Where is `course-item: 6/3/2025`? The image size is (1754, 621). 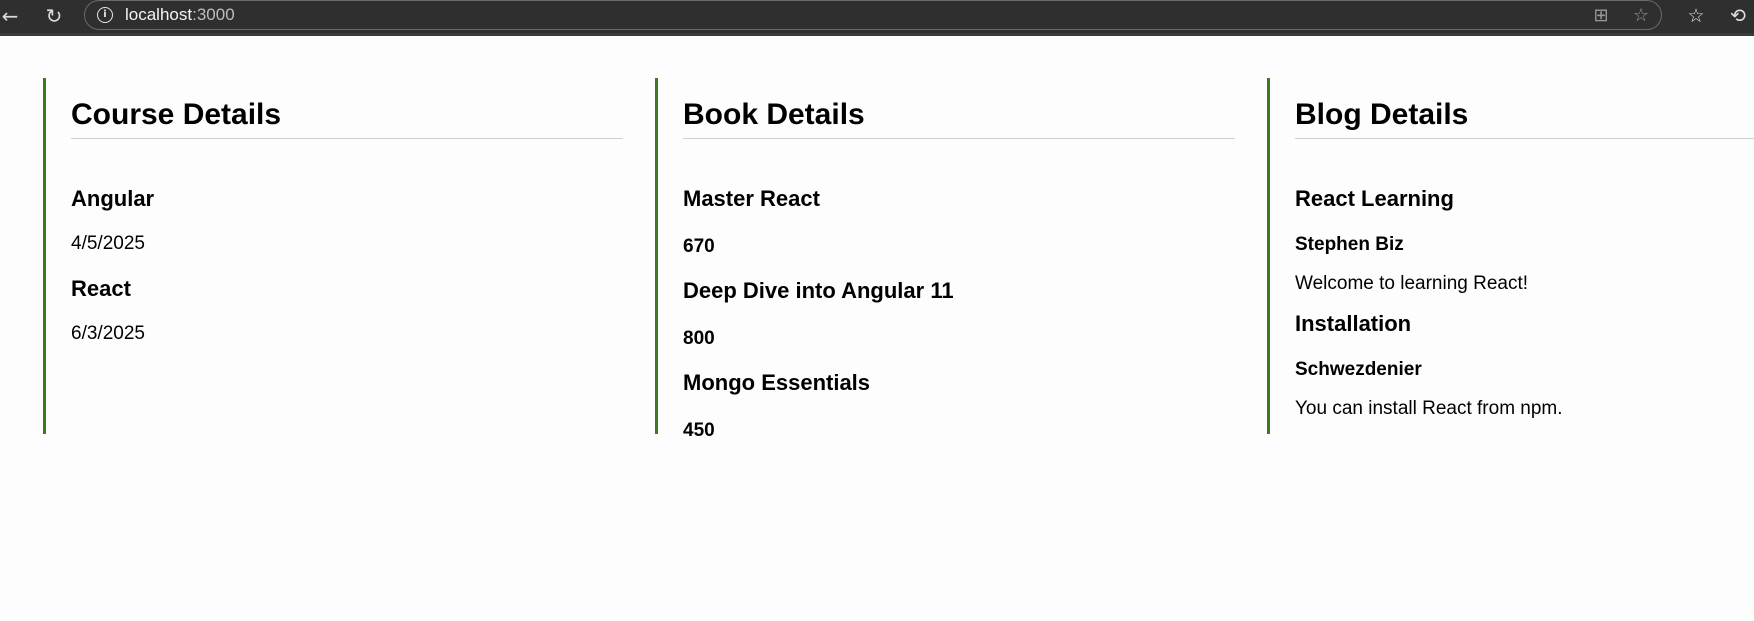 course-item: 6/3/2025 is located at coordinates (108, 334).